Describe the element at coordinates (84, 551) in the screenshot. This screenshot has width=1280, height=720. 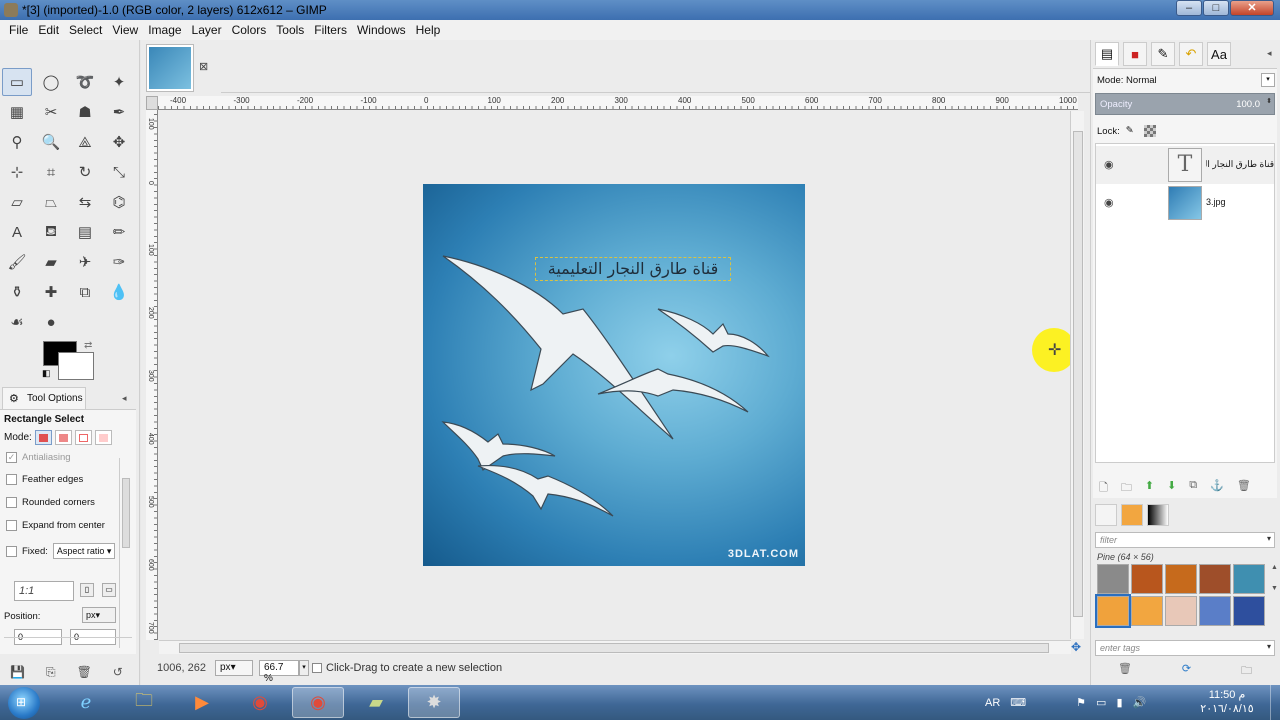
I see `fixed-select: Aspect ratio ▾` at that location.